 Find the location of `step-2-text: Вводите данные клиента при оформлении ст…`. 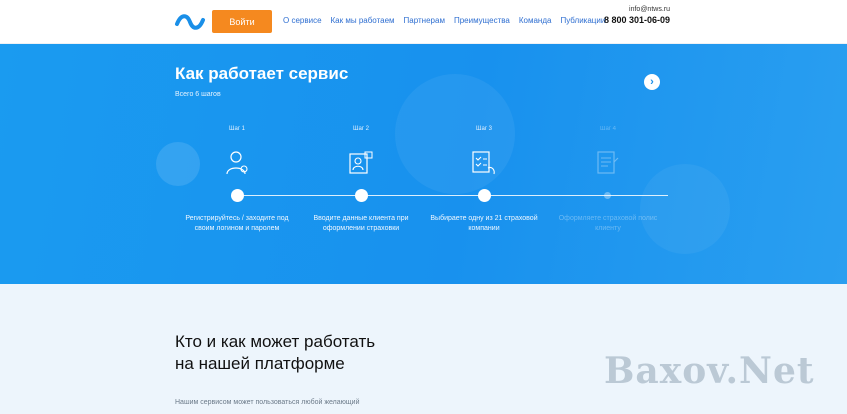

step-2-text: Вводите данные клиента при оформлении ст… is located at coordinates (361, 223).